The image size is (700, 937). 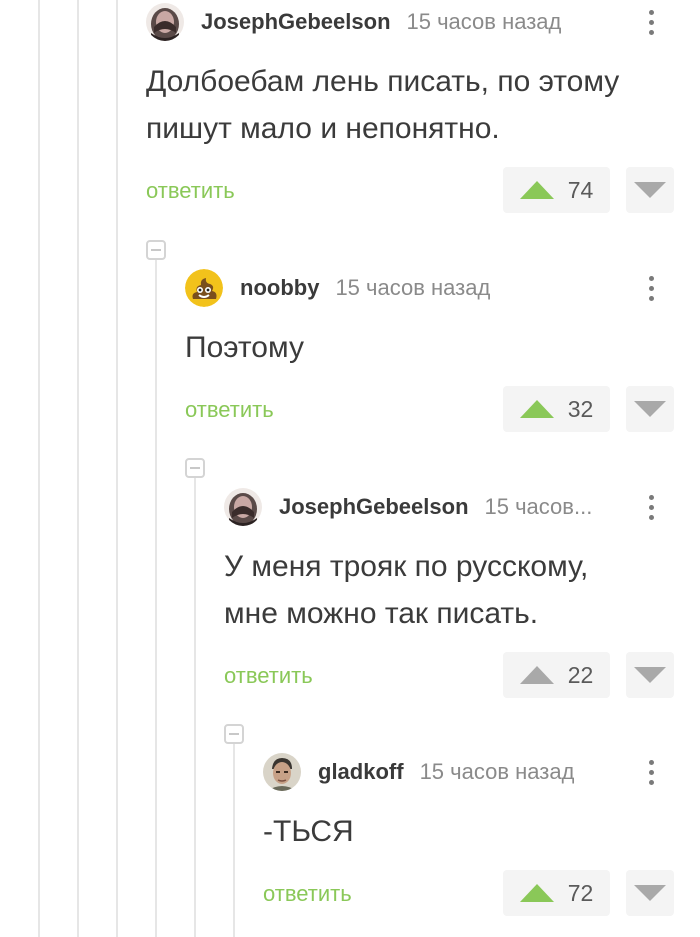 I want to click on man-face-avatar-icon, so click(x=282, y=772).